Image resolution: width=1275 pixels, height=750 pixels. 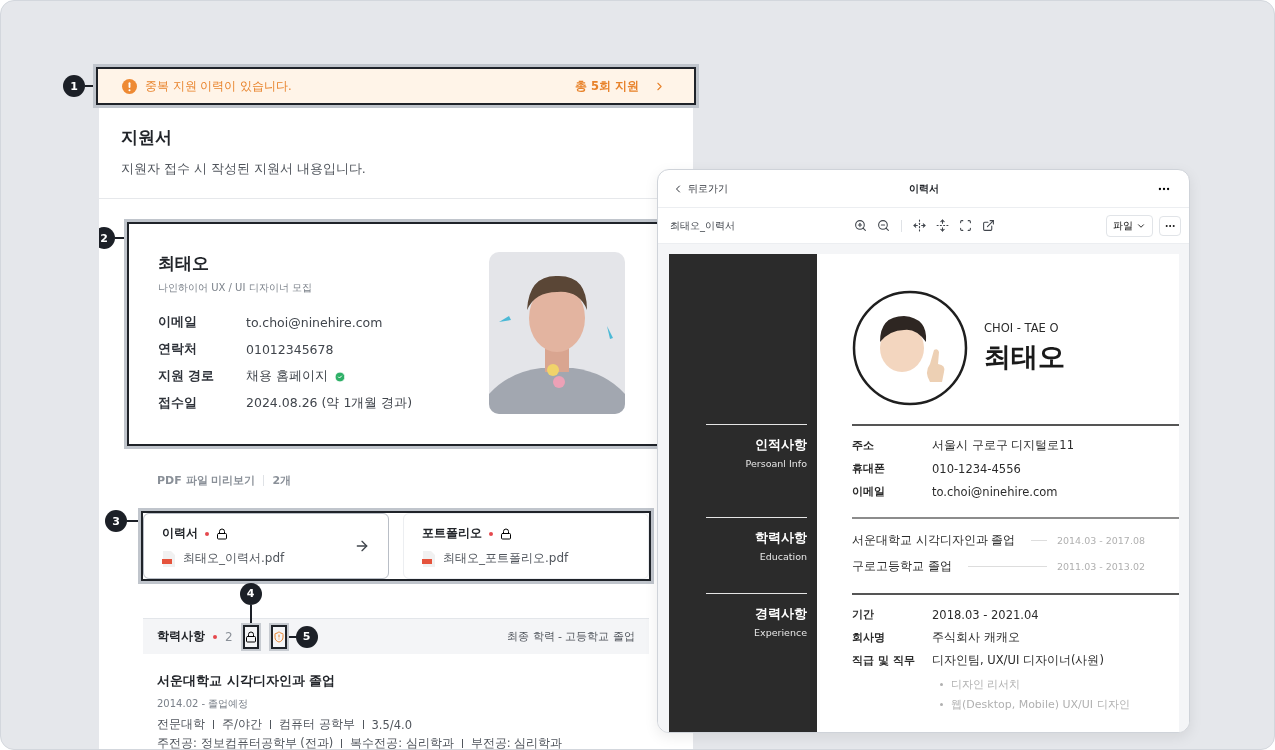 I want to click on callout-number: 5, so click(x=306, y=636).